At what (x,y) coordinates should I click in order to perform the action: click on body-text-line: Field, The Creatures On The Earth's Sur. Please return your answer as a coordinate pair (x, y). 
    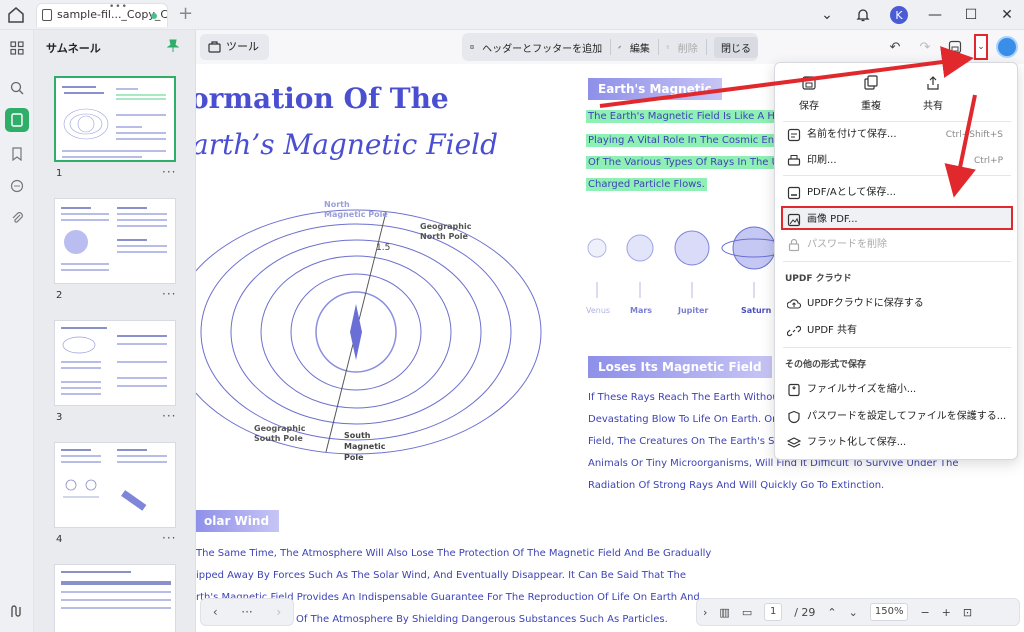
    Looking at the image, I should click on (686, 441).